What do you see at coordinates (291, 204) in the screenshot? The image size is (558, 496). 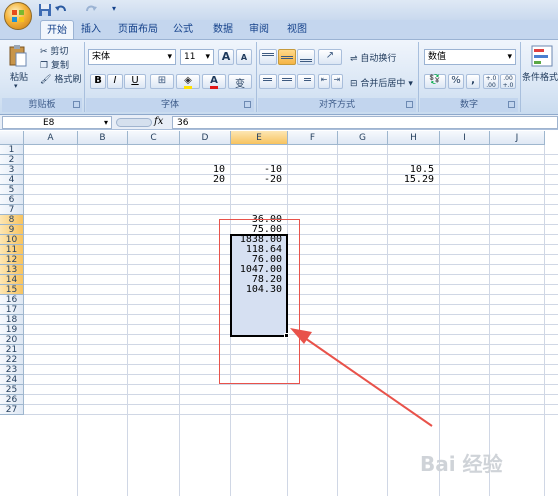 I see `row-gridline` at bounding box center [291, 204].